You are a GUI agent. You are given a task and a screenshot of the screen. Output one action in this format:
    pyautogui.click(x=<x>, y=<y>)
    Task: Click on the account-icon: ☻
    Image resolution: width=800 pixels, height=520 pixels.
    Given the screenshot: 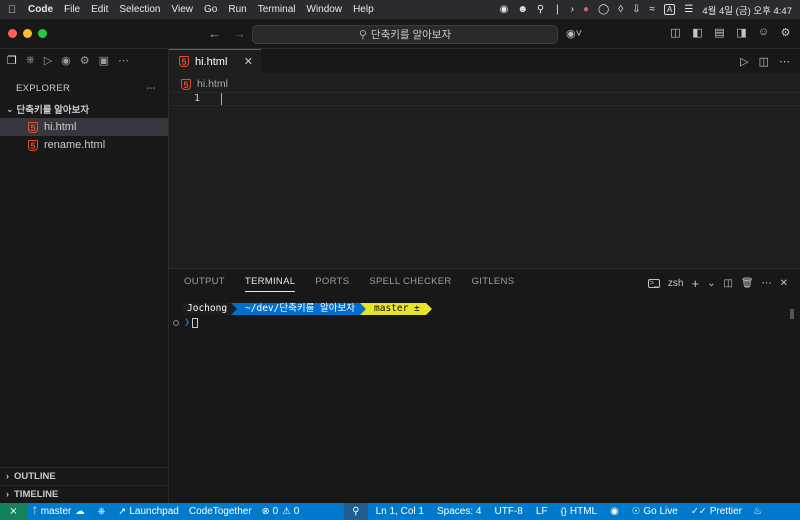 What is the action you would take?
    pyautogui.click(x=522, y=9)
    